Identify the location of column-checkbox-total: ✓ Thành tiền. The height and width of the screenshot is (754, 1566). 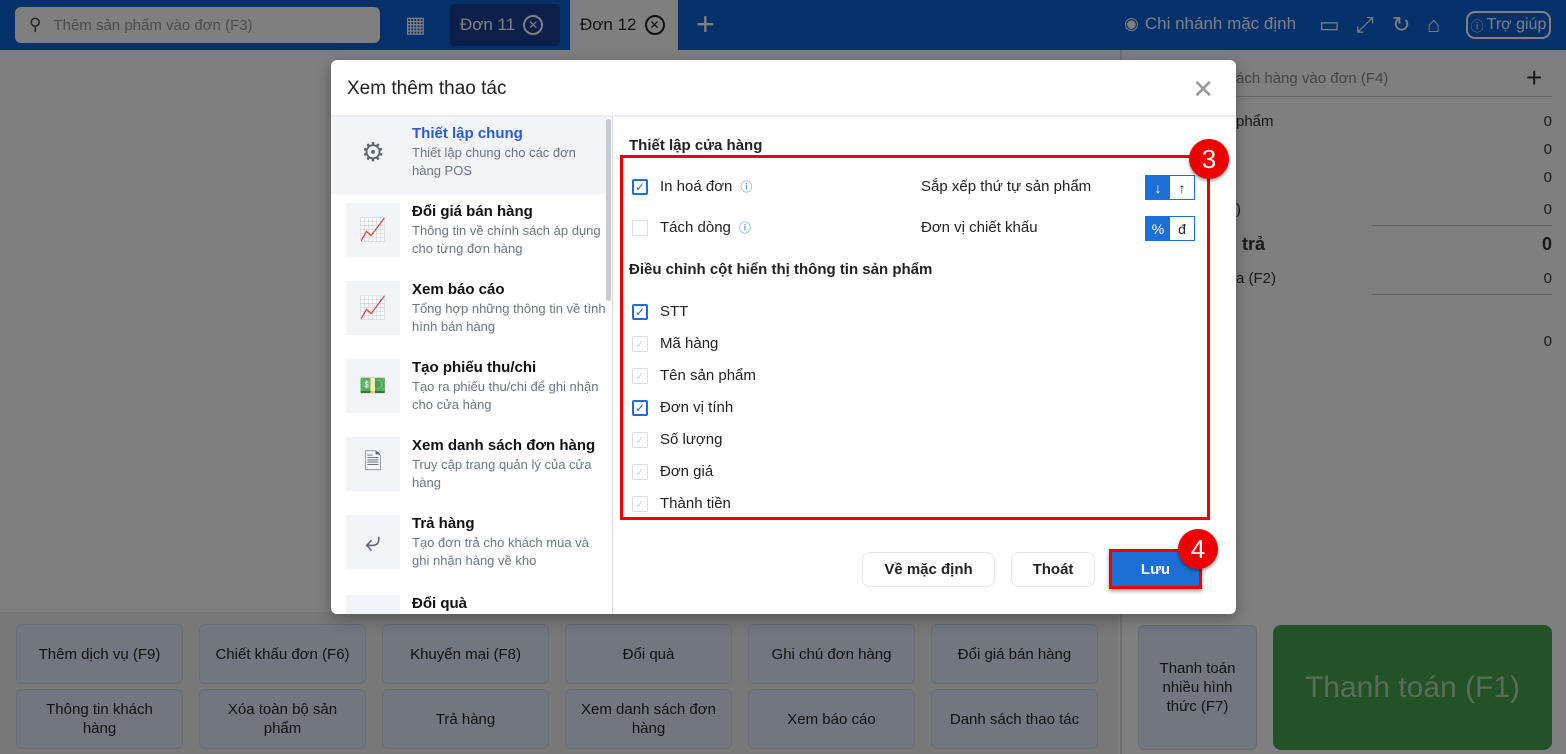
(681, 503).